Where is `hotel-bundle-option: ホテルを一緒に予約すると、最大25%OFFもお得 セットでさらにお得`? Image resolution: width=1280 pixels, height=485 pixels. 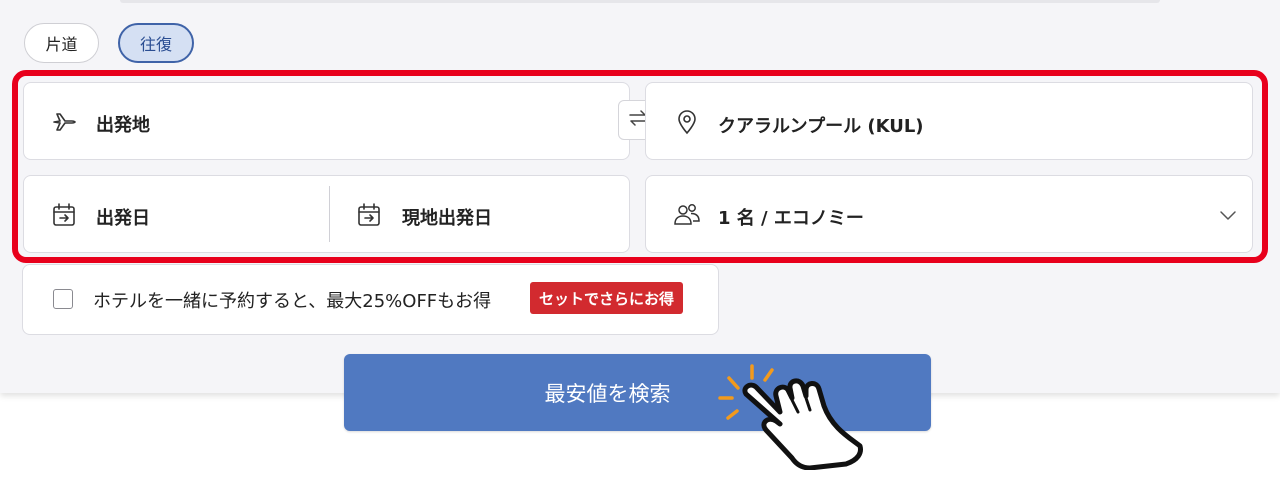
hotel-bundle-option: ホテルを一緒に予約すると、最大25%OFFもお得 セットでさらにお得 is located at coordinates (370, 299).